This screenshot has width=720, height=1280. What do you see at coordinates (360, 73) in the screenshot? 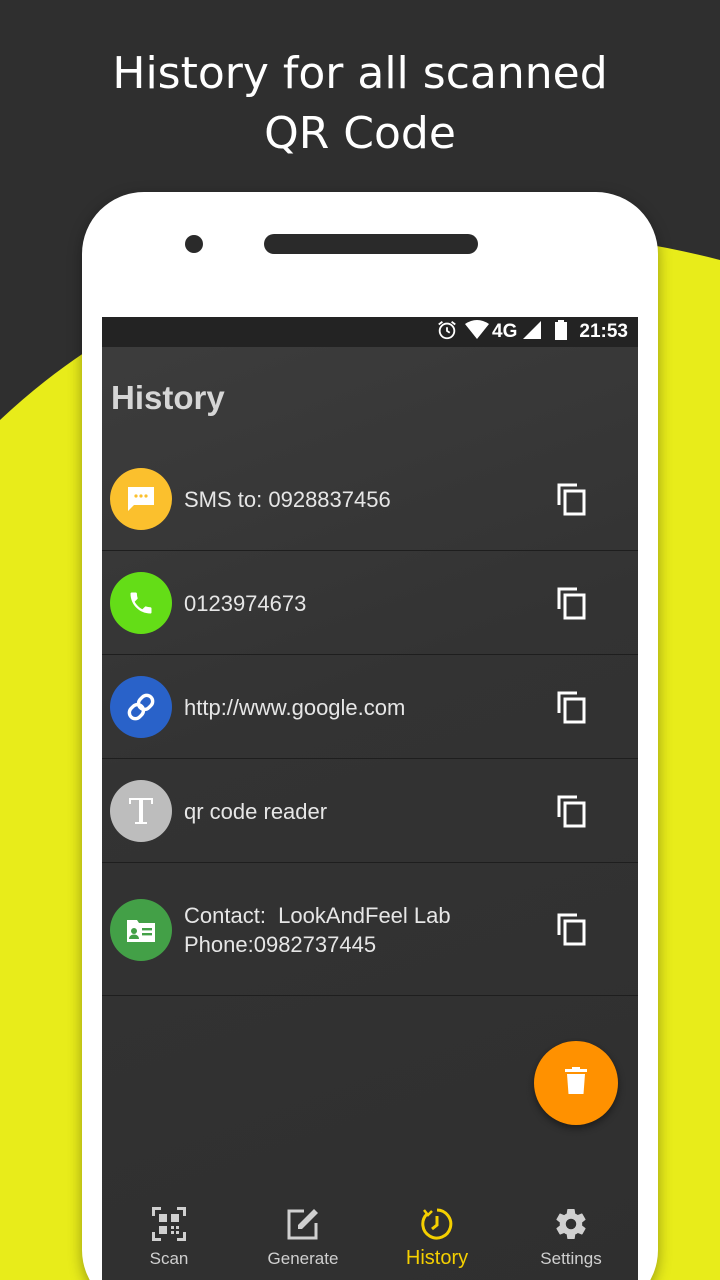
I see `promo-headline-line1: History for all scanned` at bounding box center [360, 73].